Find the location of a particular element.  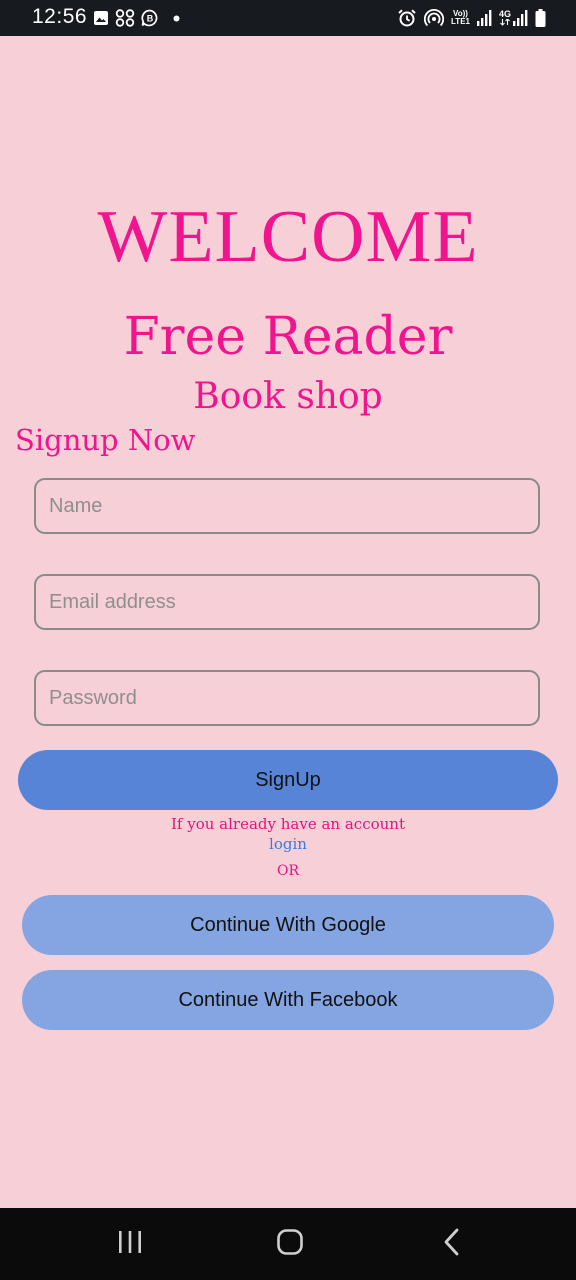

signup-heading: Signup Now is located at coordinates (105, 440).